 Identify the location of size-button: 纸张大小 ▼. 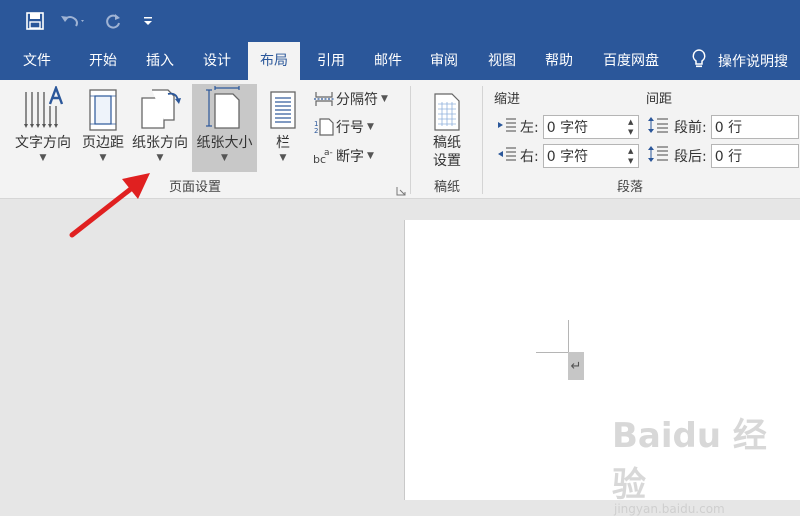
(224, 128).